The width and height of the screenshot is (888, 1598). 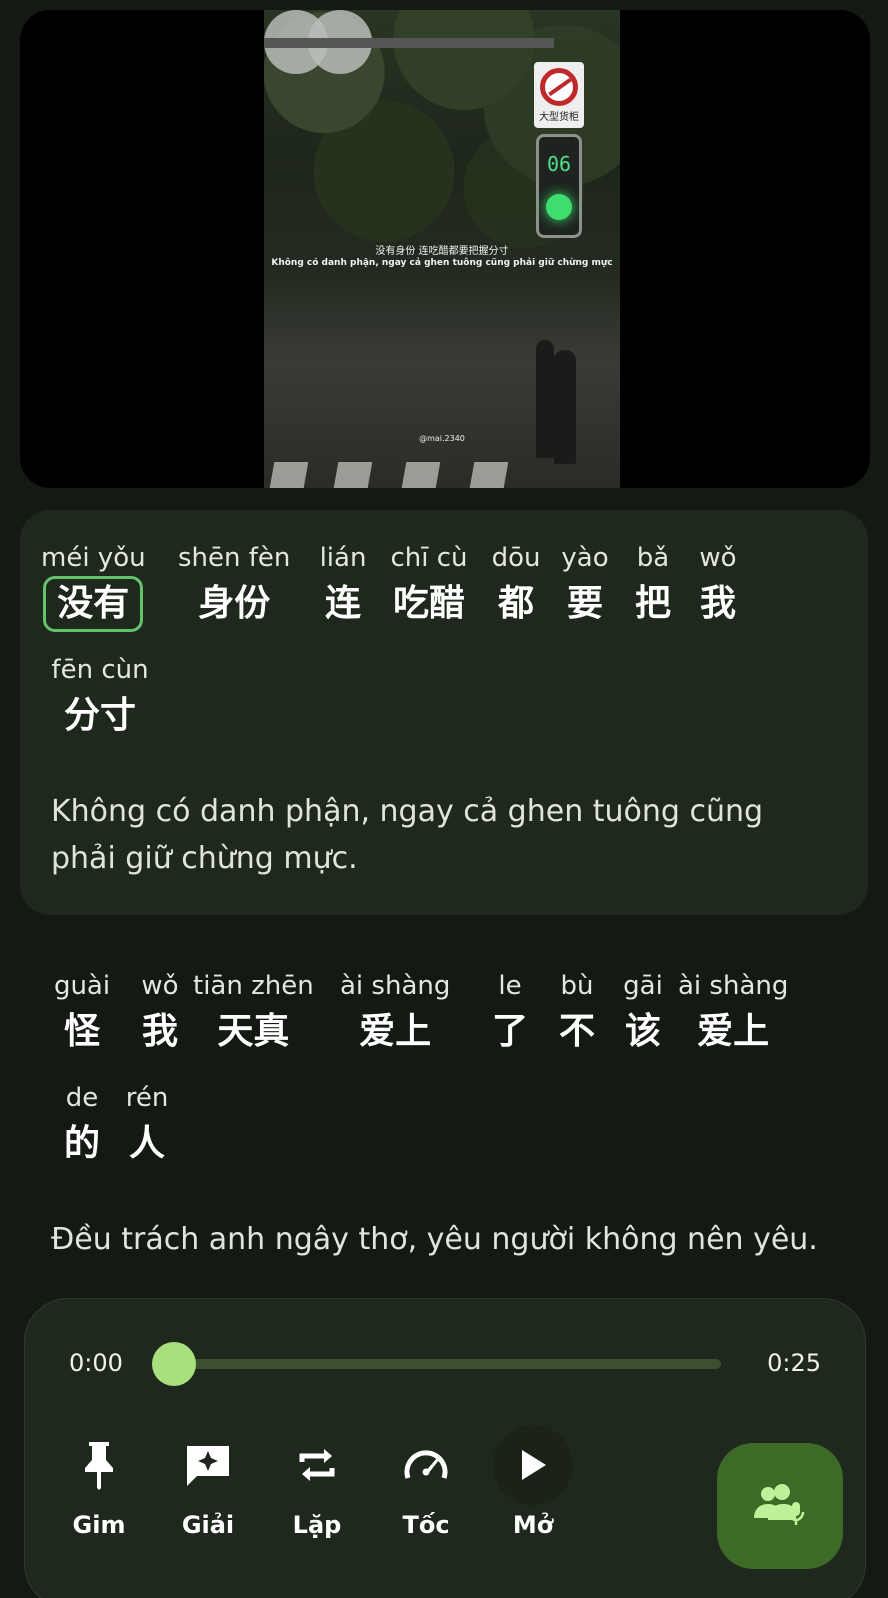 I want to click on word-token: bǎ 把, so click(x=653, y=586).